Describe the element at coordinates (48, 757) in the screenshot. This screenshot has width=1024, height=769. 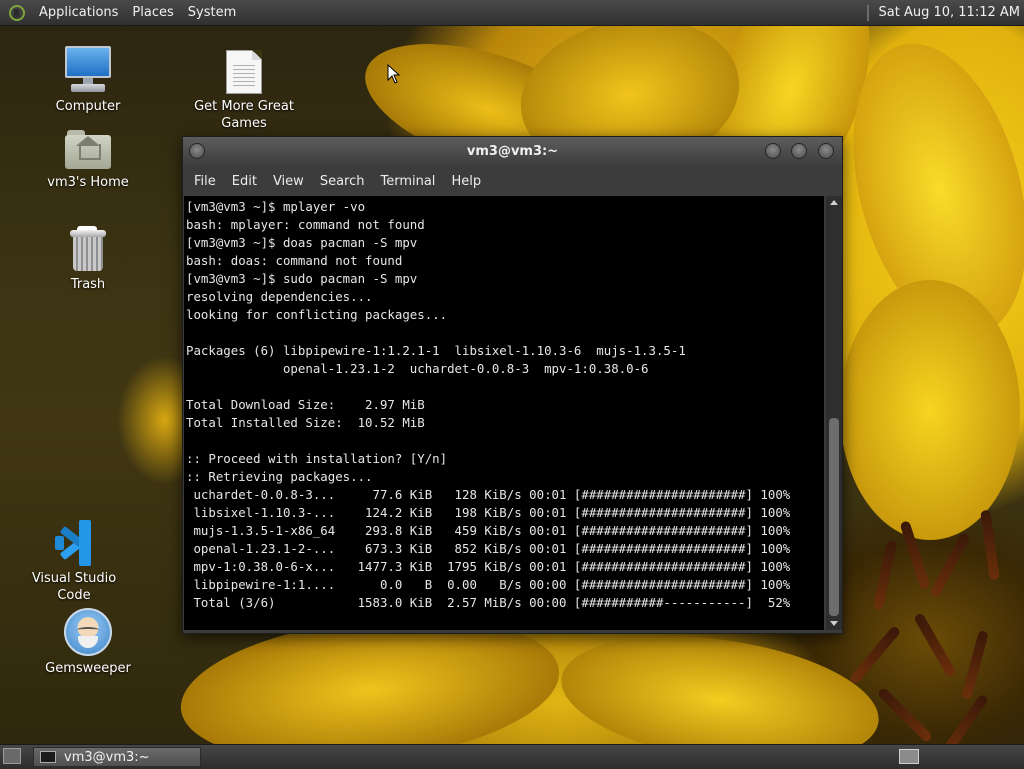
I see `terminal-icon` at that location.